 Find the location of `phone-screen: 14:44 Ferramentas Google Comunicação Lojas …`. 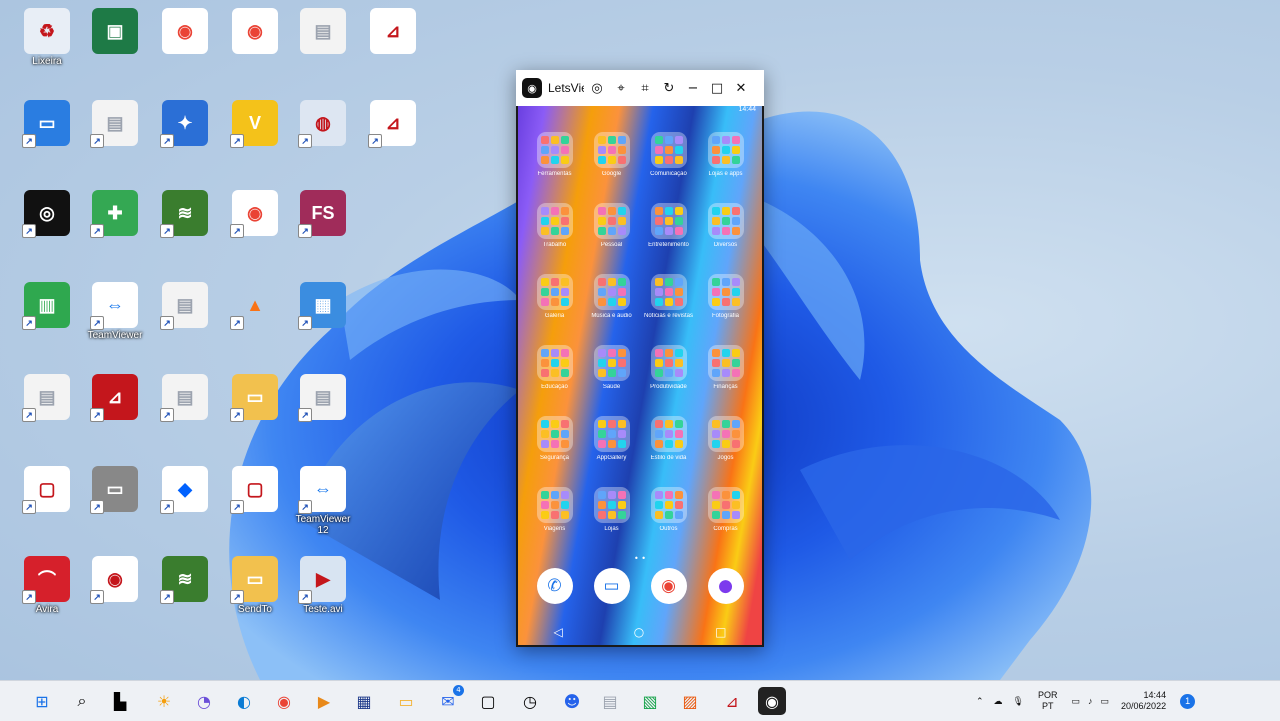

phone-screen: 14:44 Ferramentas Google Comunicação Lojas … is located at coordinates (640, 375).